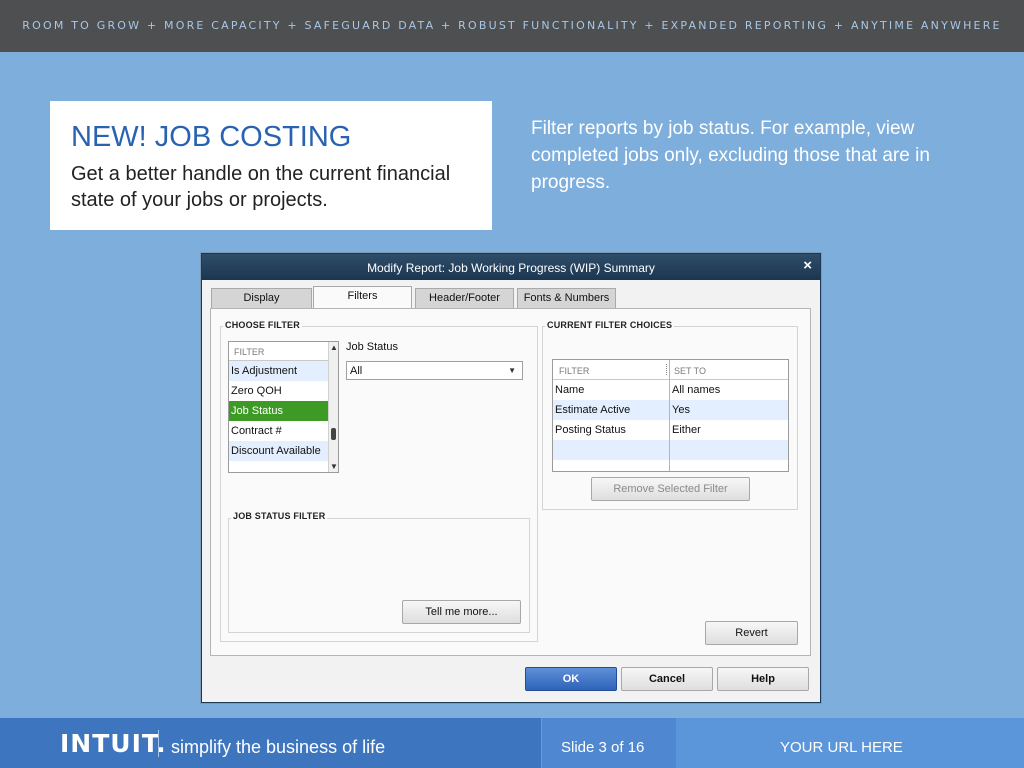 The width and height of the screenshot is (1024, 768). I want to click on row-filter: Name, so click(570, 390).